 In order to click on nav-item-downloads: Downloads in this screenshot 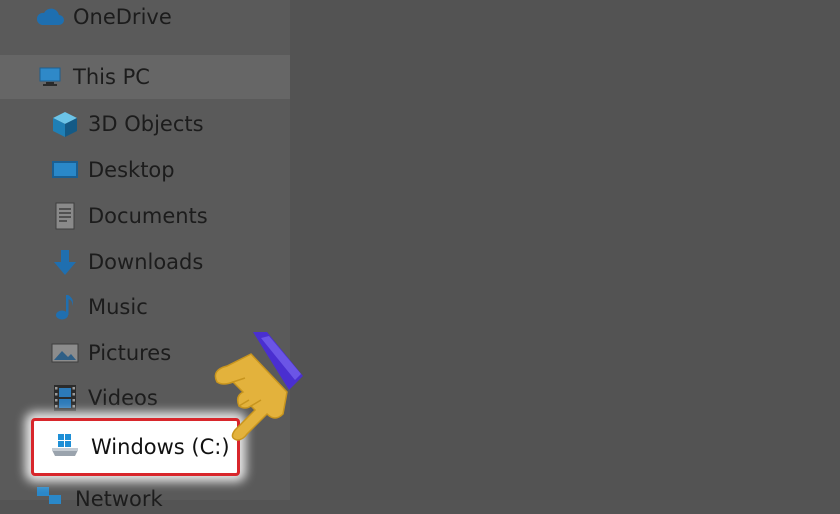, I will do `click(145, 262)`.